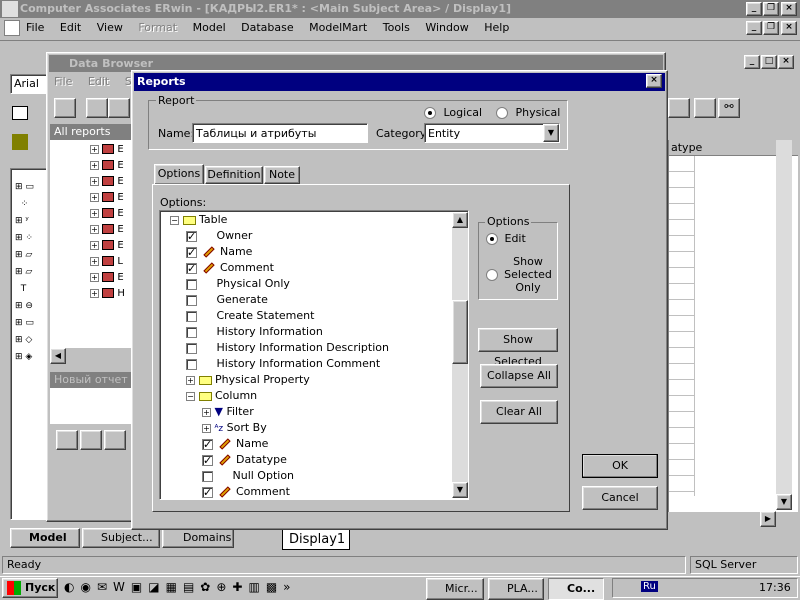 This screenshot has width=800, height=600. I want to click on ql-icon: ◉, so click(88, 587).